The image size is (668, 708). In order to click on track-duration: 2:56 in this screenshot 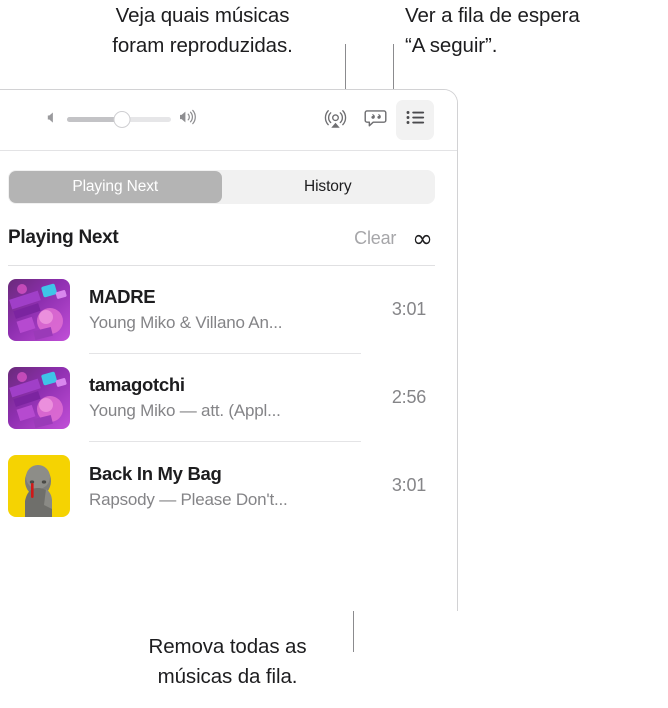, I will do `click(409, 397)`.